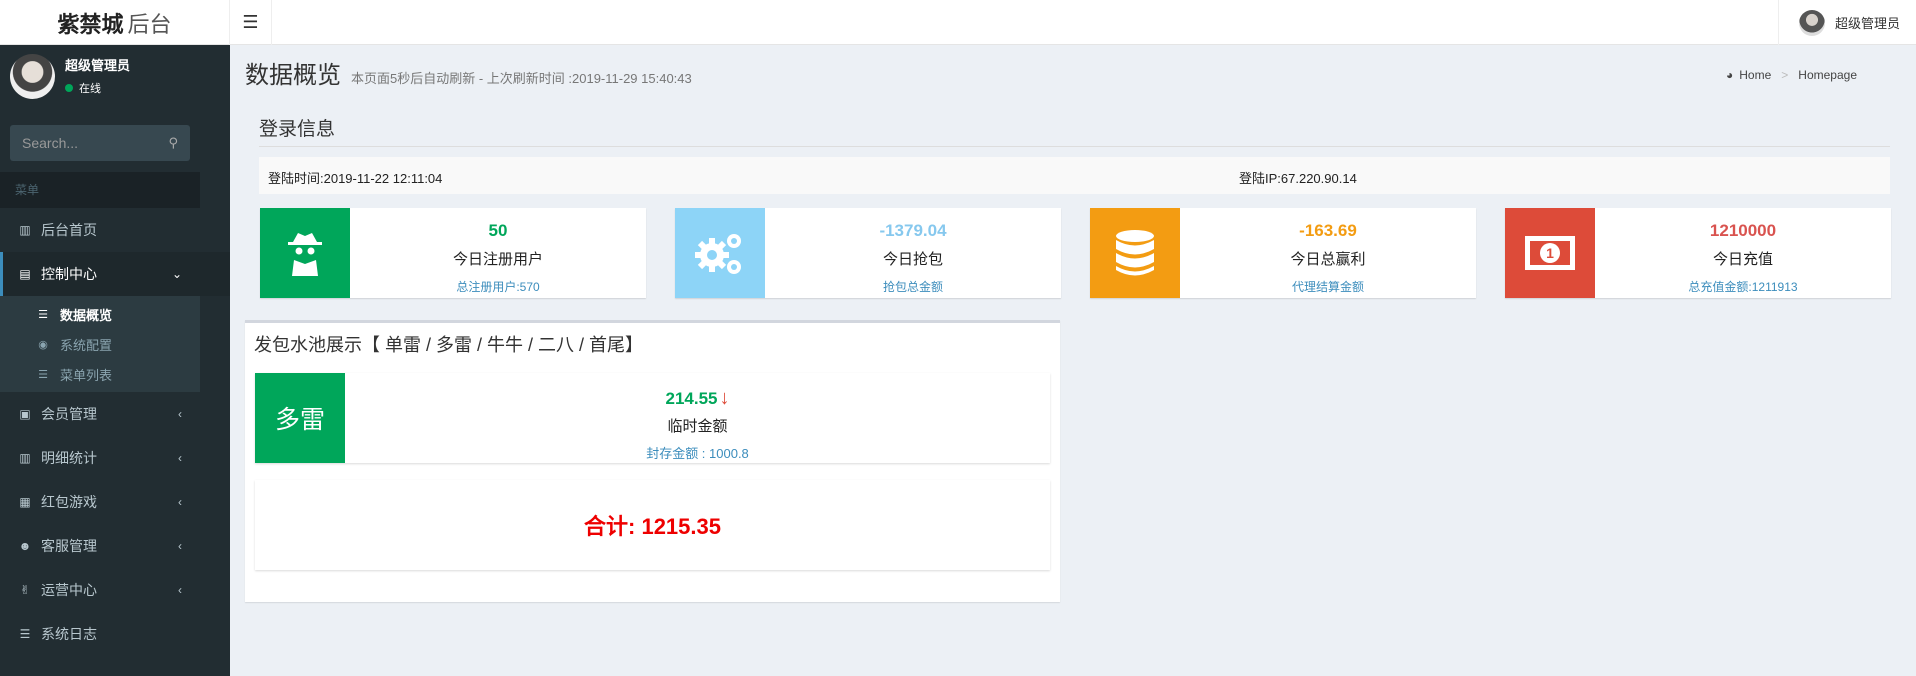 The height and width of the screenshot is (676, 1916). I want to click on gears-icon, so click(718, 254).